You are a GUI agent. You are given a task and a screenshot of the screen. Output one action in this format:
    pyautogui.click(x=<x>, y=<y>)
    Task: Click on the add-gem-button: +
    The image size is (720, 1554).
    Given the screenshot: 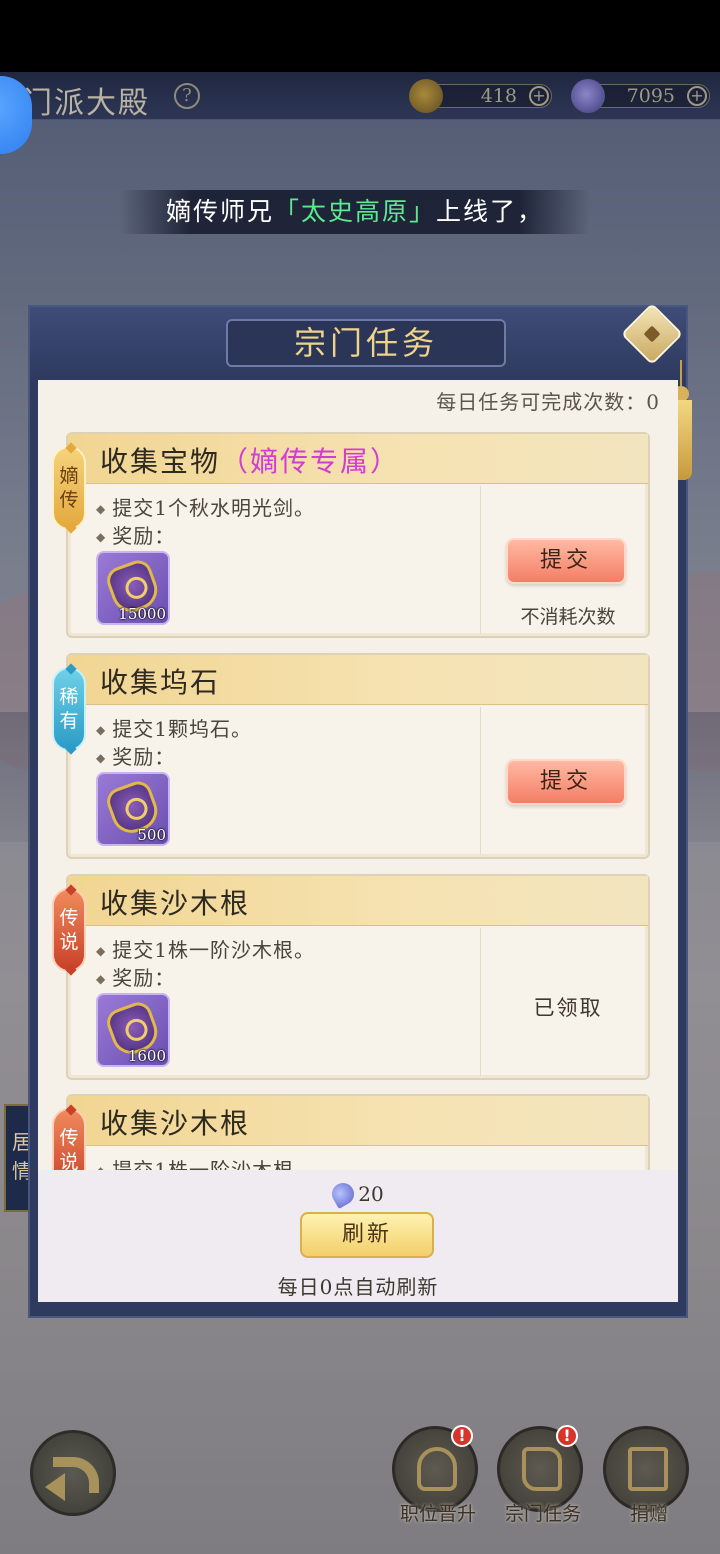 What is the action you would take?
    pyautogui.click(x=697, y=96)
    